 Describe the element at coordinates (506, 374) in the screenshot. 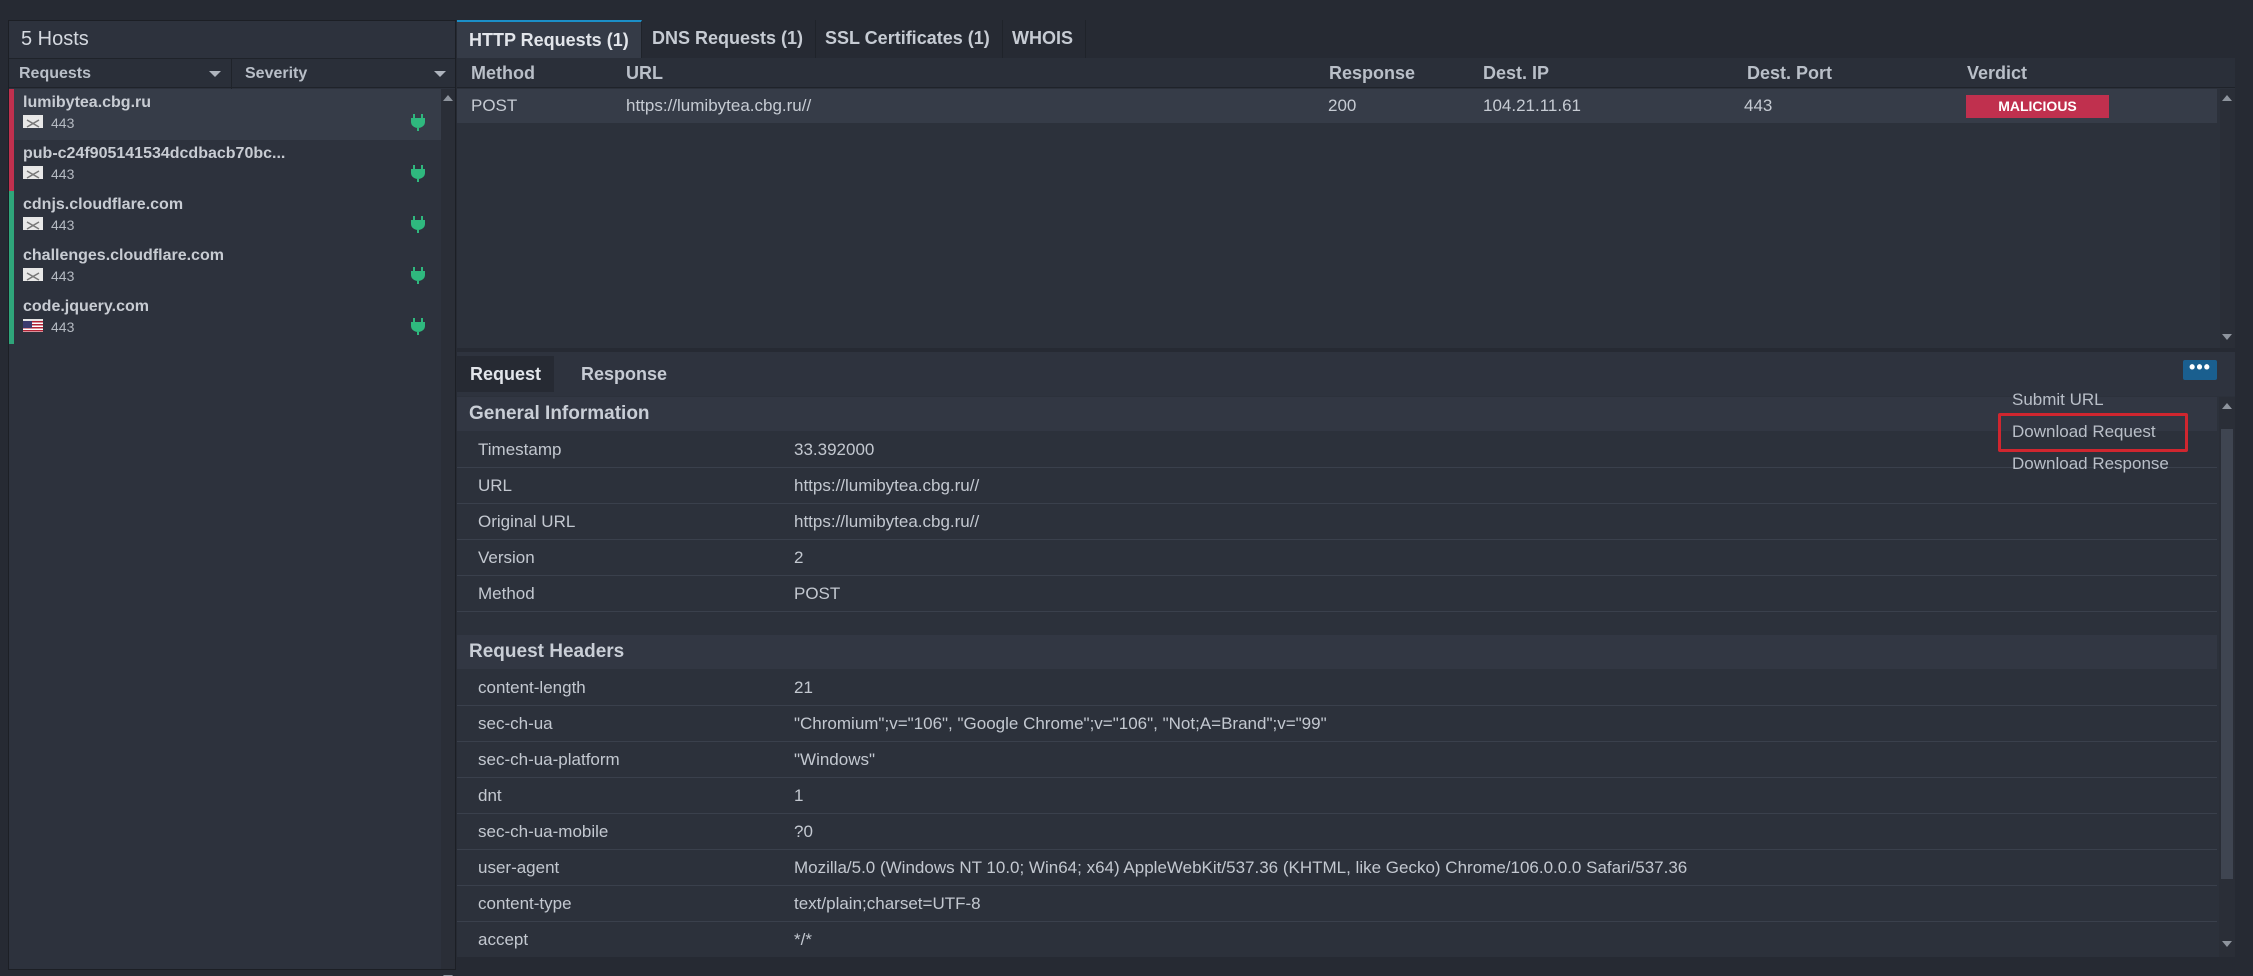

I see `tab-request: Request` at that location.